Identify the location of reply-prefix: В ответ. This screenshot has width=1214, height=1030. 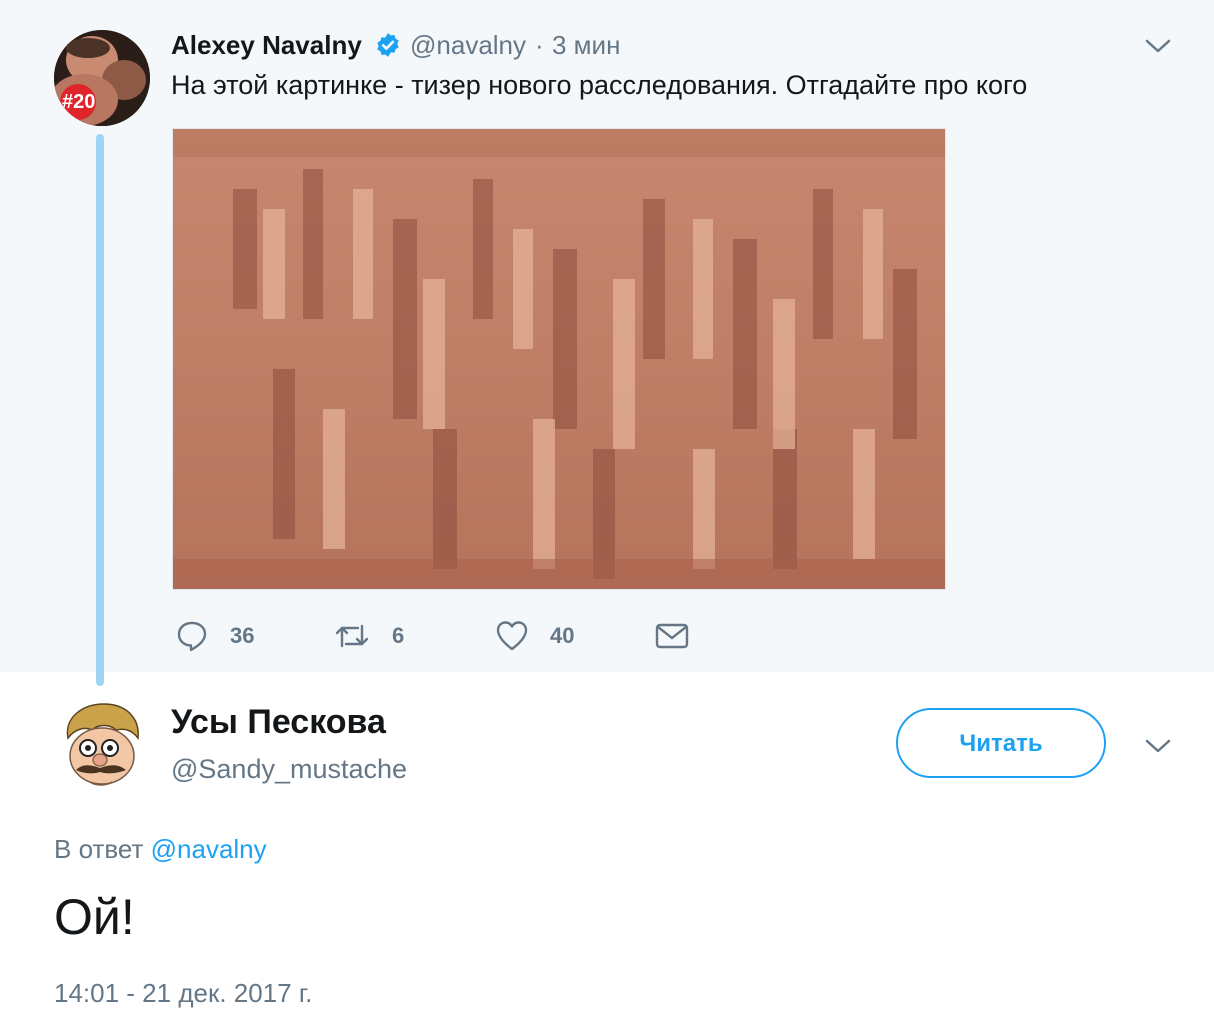
(99, 849).